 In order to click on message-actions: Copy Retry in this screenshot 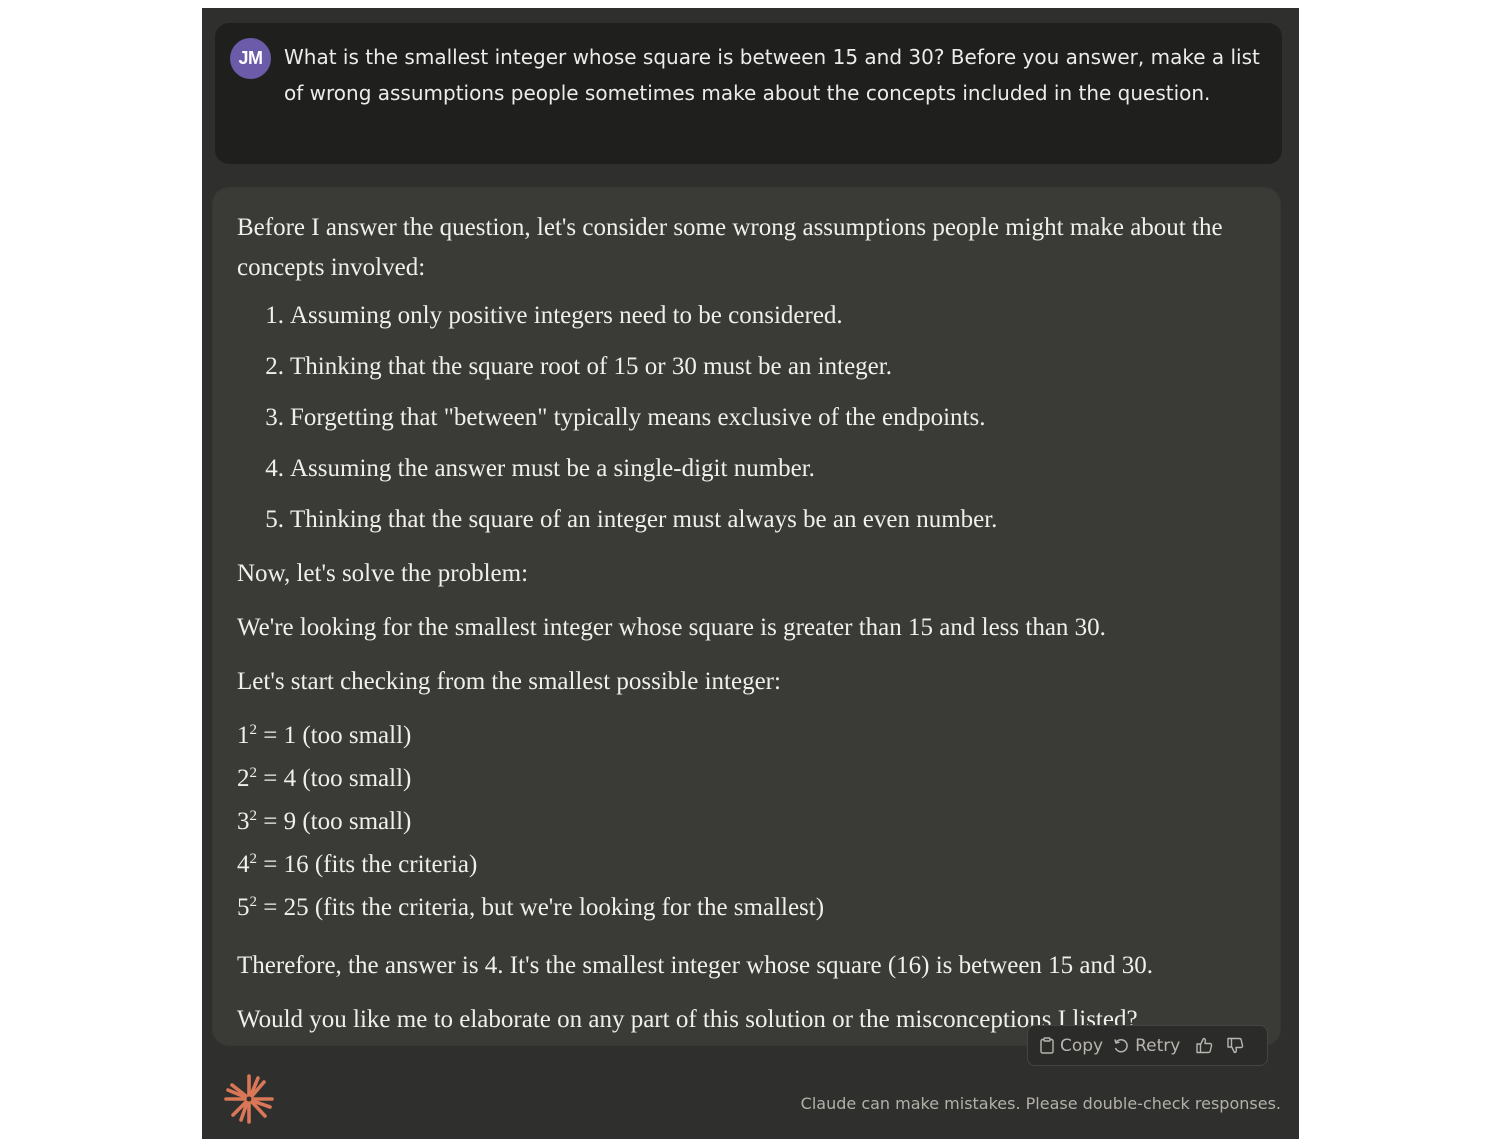, I will do `click(1147, 1045)`.